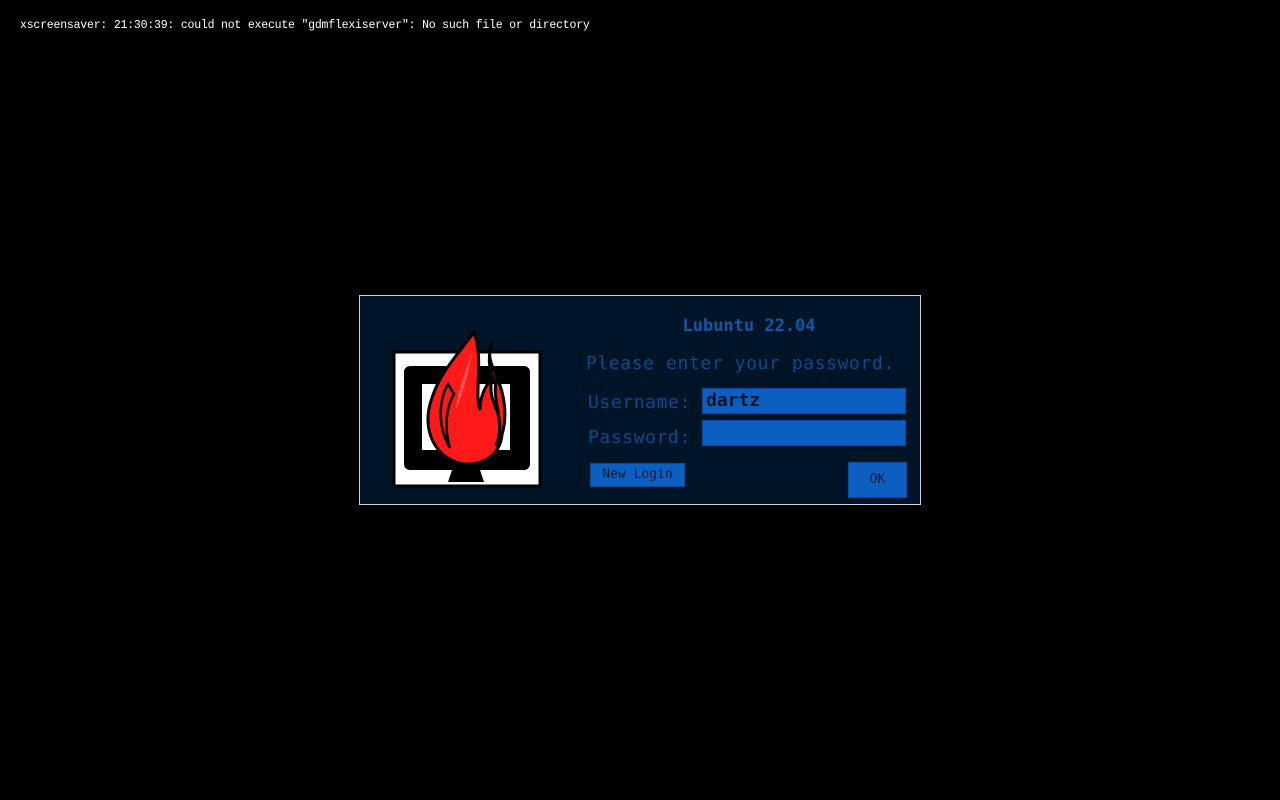  What do you see at coordinates (804, 443) in the screenshot?
I see `password-field` at bounding box center [804, 443].